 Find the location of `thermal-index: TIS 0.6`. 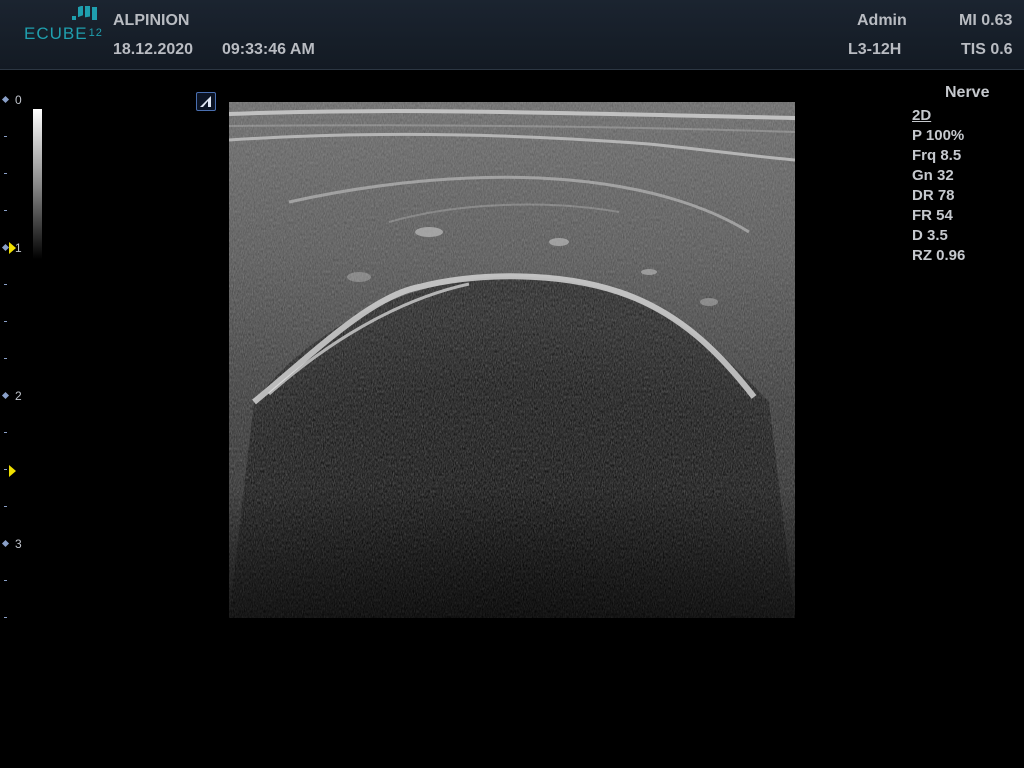

thermal-index: TIS 0.6 is located at coordinates (987, 49).